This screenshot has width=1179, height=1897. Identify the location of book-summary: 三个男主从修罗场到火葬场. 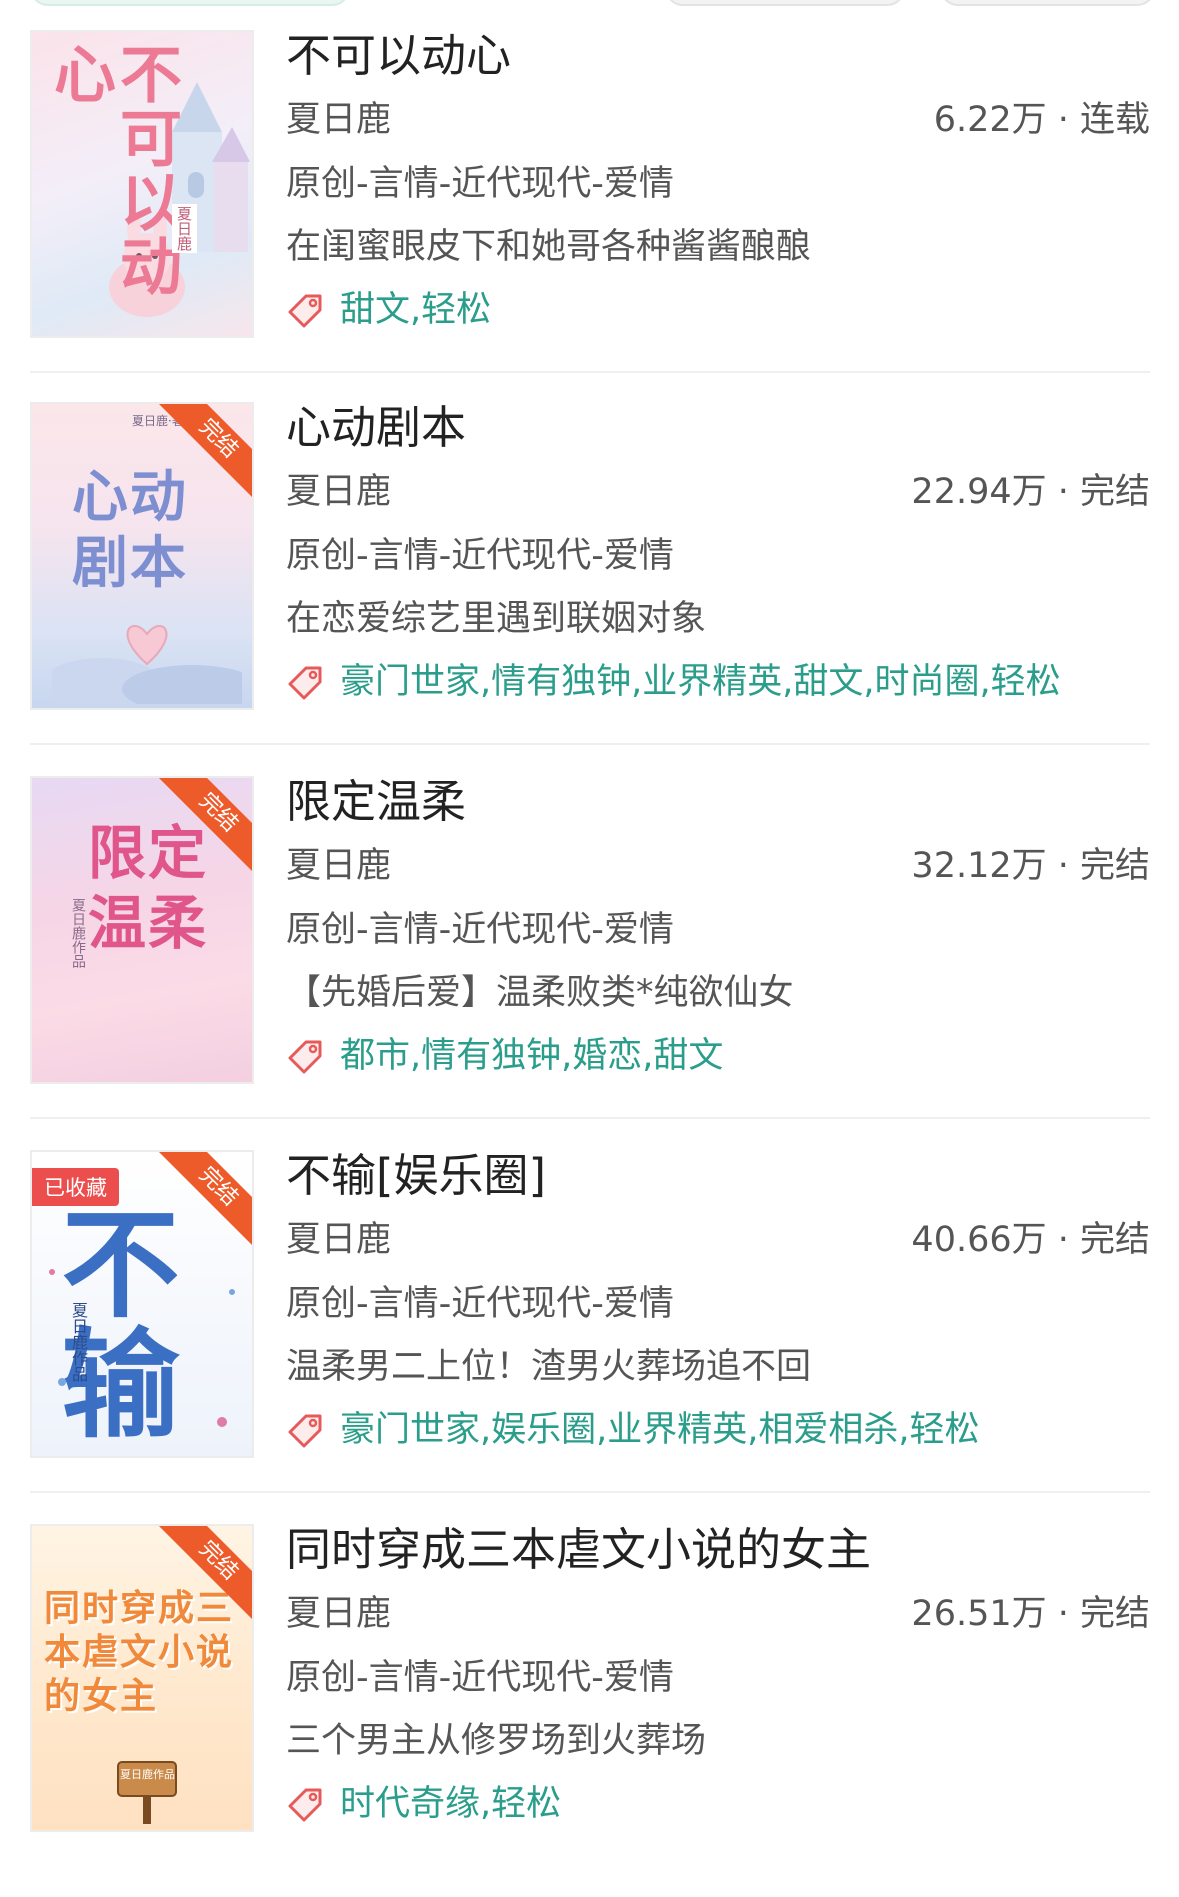
(496, 1741).